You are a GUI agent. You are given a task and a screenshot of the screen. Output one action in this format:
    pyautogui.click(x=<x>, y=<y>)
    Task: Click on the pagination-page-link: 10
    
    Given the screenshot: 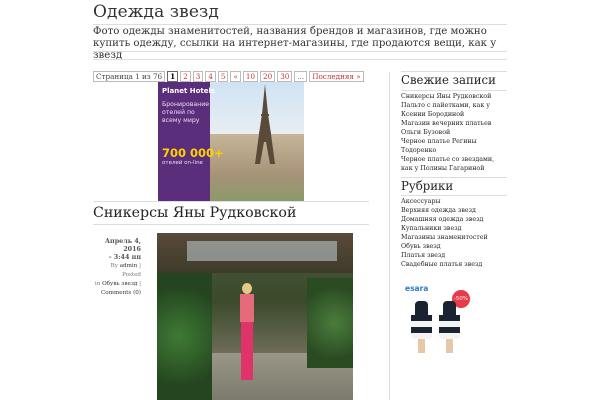 What is the action you would take?
    pyautogui.click(x=250, y=76)
    